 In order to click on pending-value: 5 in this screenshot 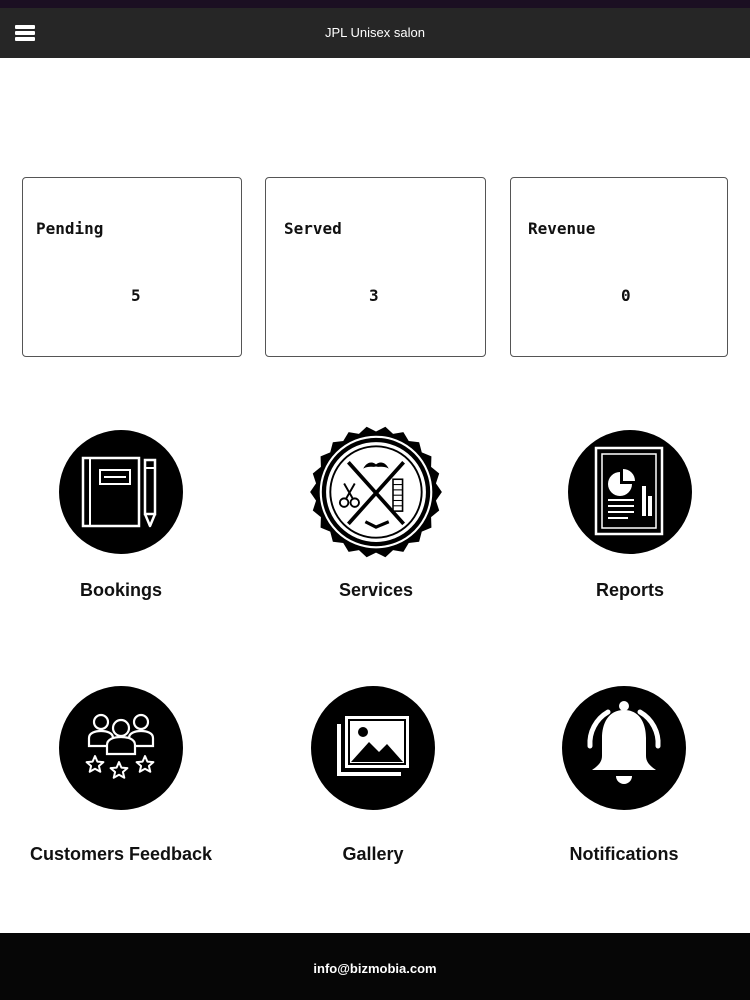, I will do `click(136, 295)`.